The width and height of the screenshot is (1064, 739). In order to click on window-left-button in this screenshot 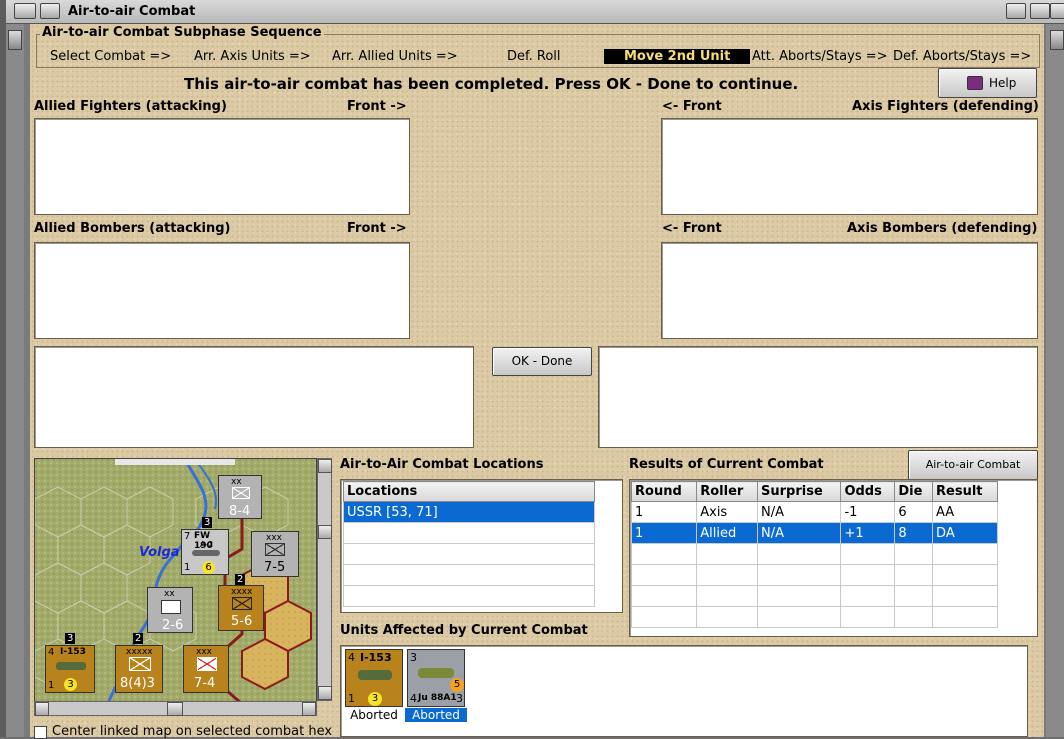, I will do `click(50, 11)`.